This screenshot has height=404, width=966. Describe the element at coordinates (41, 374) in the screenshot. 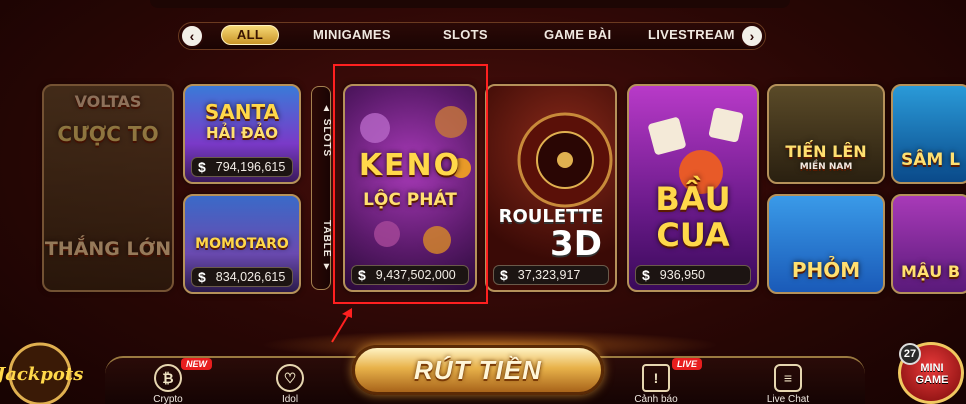

I see `jackpots-logo-text: Jackpots` at that location.